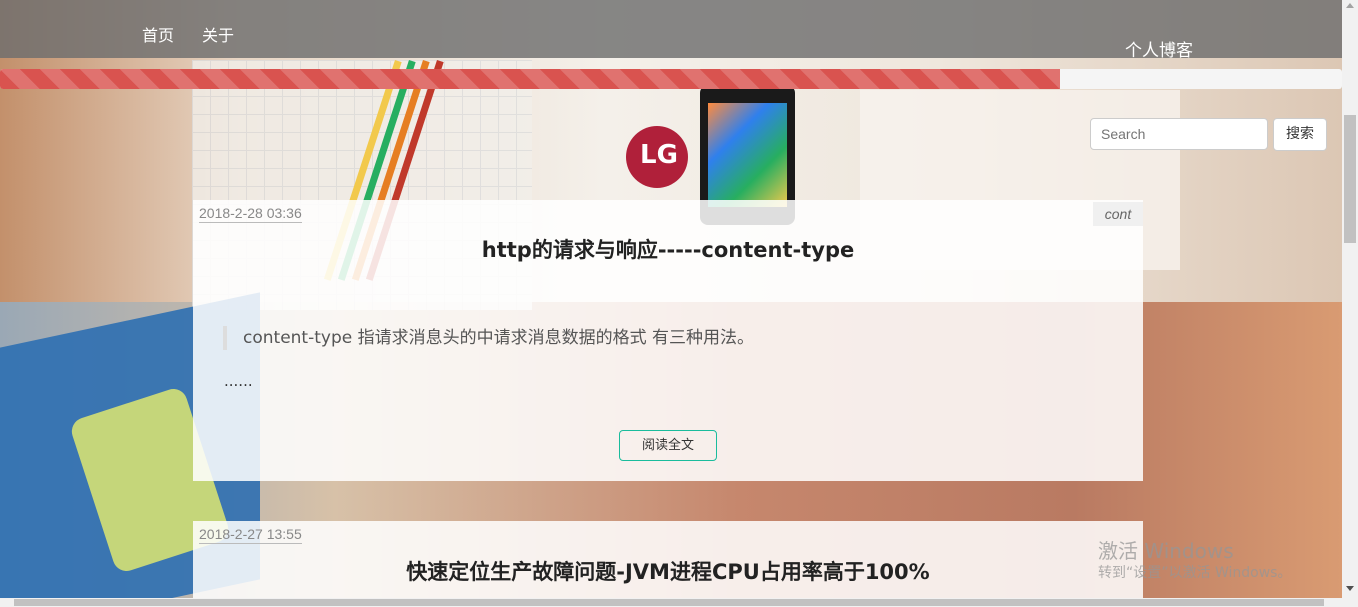 The height and width of the screenshot is (607, 1358). I want to click on vertical-scroll-thumb, so click(1350, 179).